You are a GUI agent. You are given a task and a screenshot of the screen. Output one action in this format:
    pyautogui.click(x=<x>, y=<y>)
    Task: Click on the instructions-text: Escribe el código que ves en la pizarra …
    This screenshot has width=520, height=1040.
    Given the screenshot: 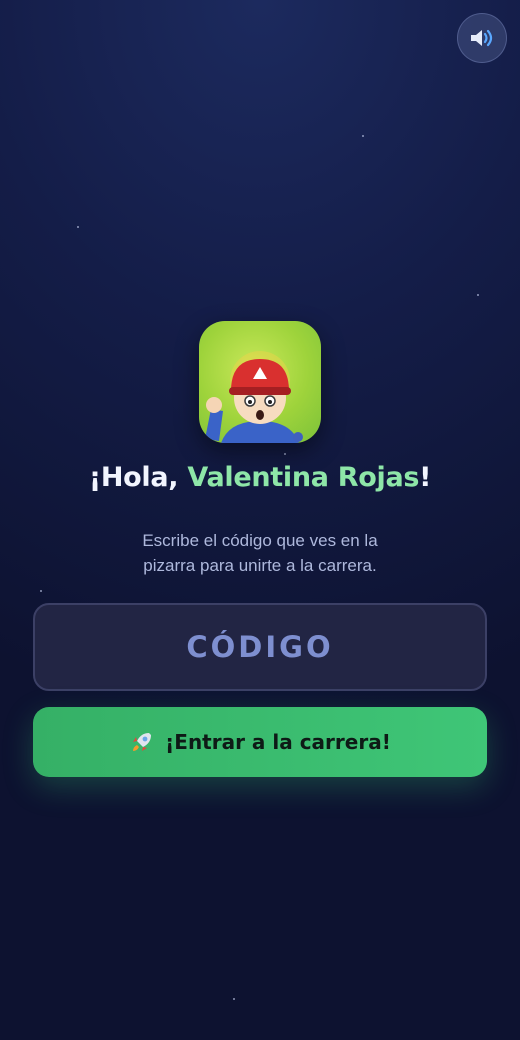 What is the action you would take?
    pyautogui.click(x=260, y=553)
    